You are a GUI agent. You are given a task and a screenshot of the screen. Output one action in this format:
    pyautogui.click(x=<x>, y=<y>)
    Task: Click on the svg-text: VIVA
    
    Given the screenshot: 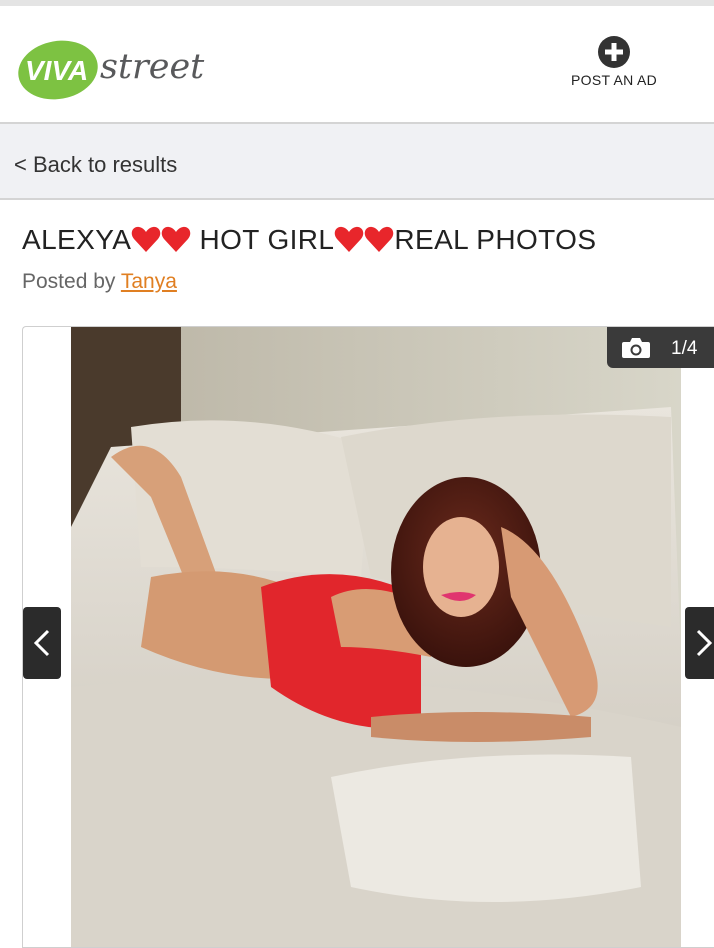 What is the action you would take?
    pyautogui.click(x=56, y=70)
    